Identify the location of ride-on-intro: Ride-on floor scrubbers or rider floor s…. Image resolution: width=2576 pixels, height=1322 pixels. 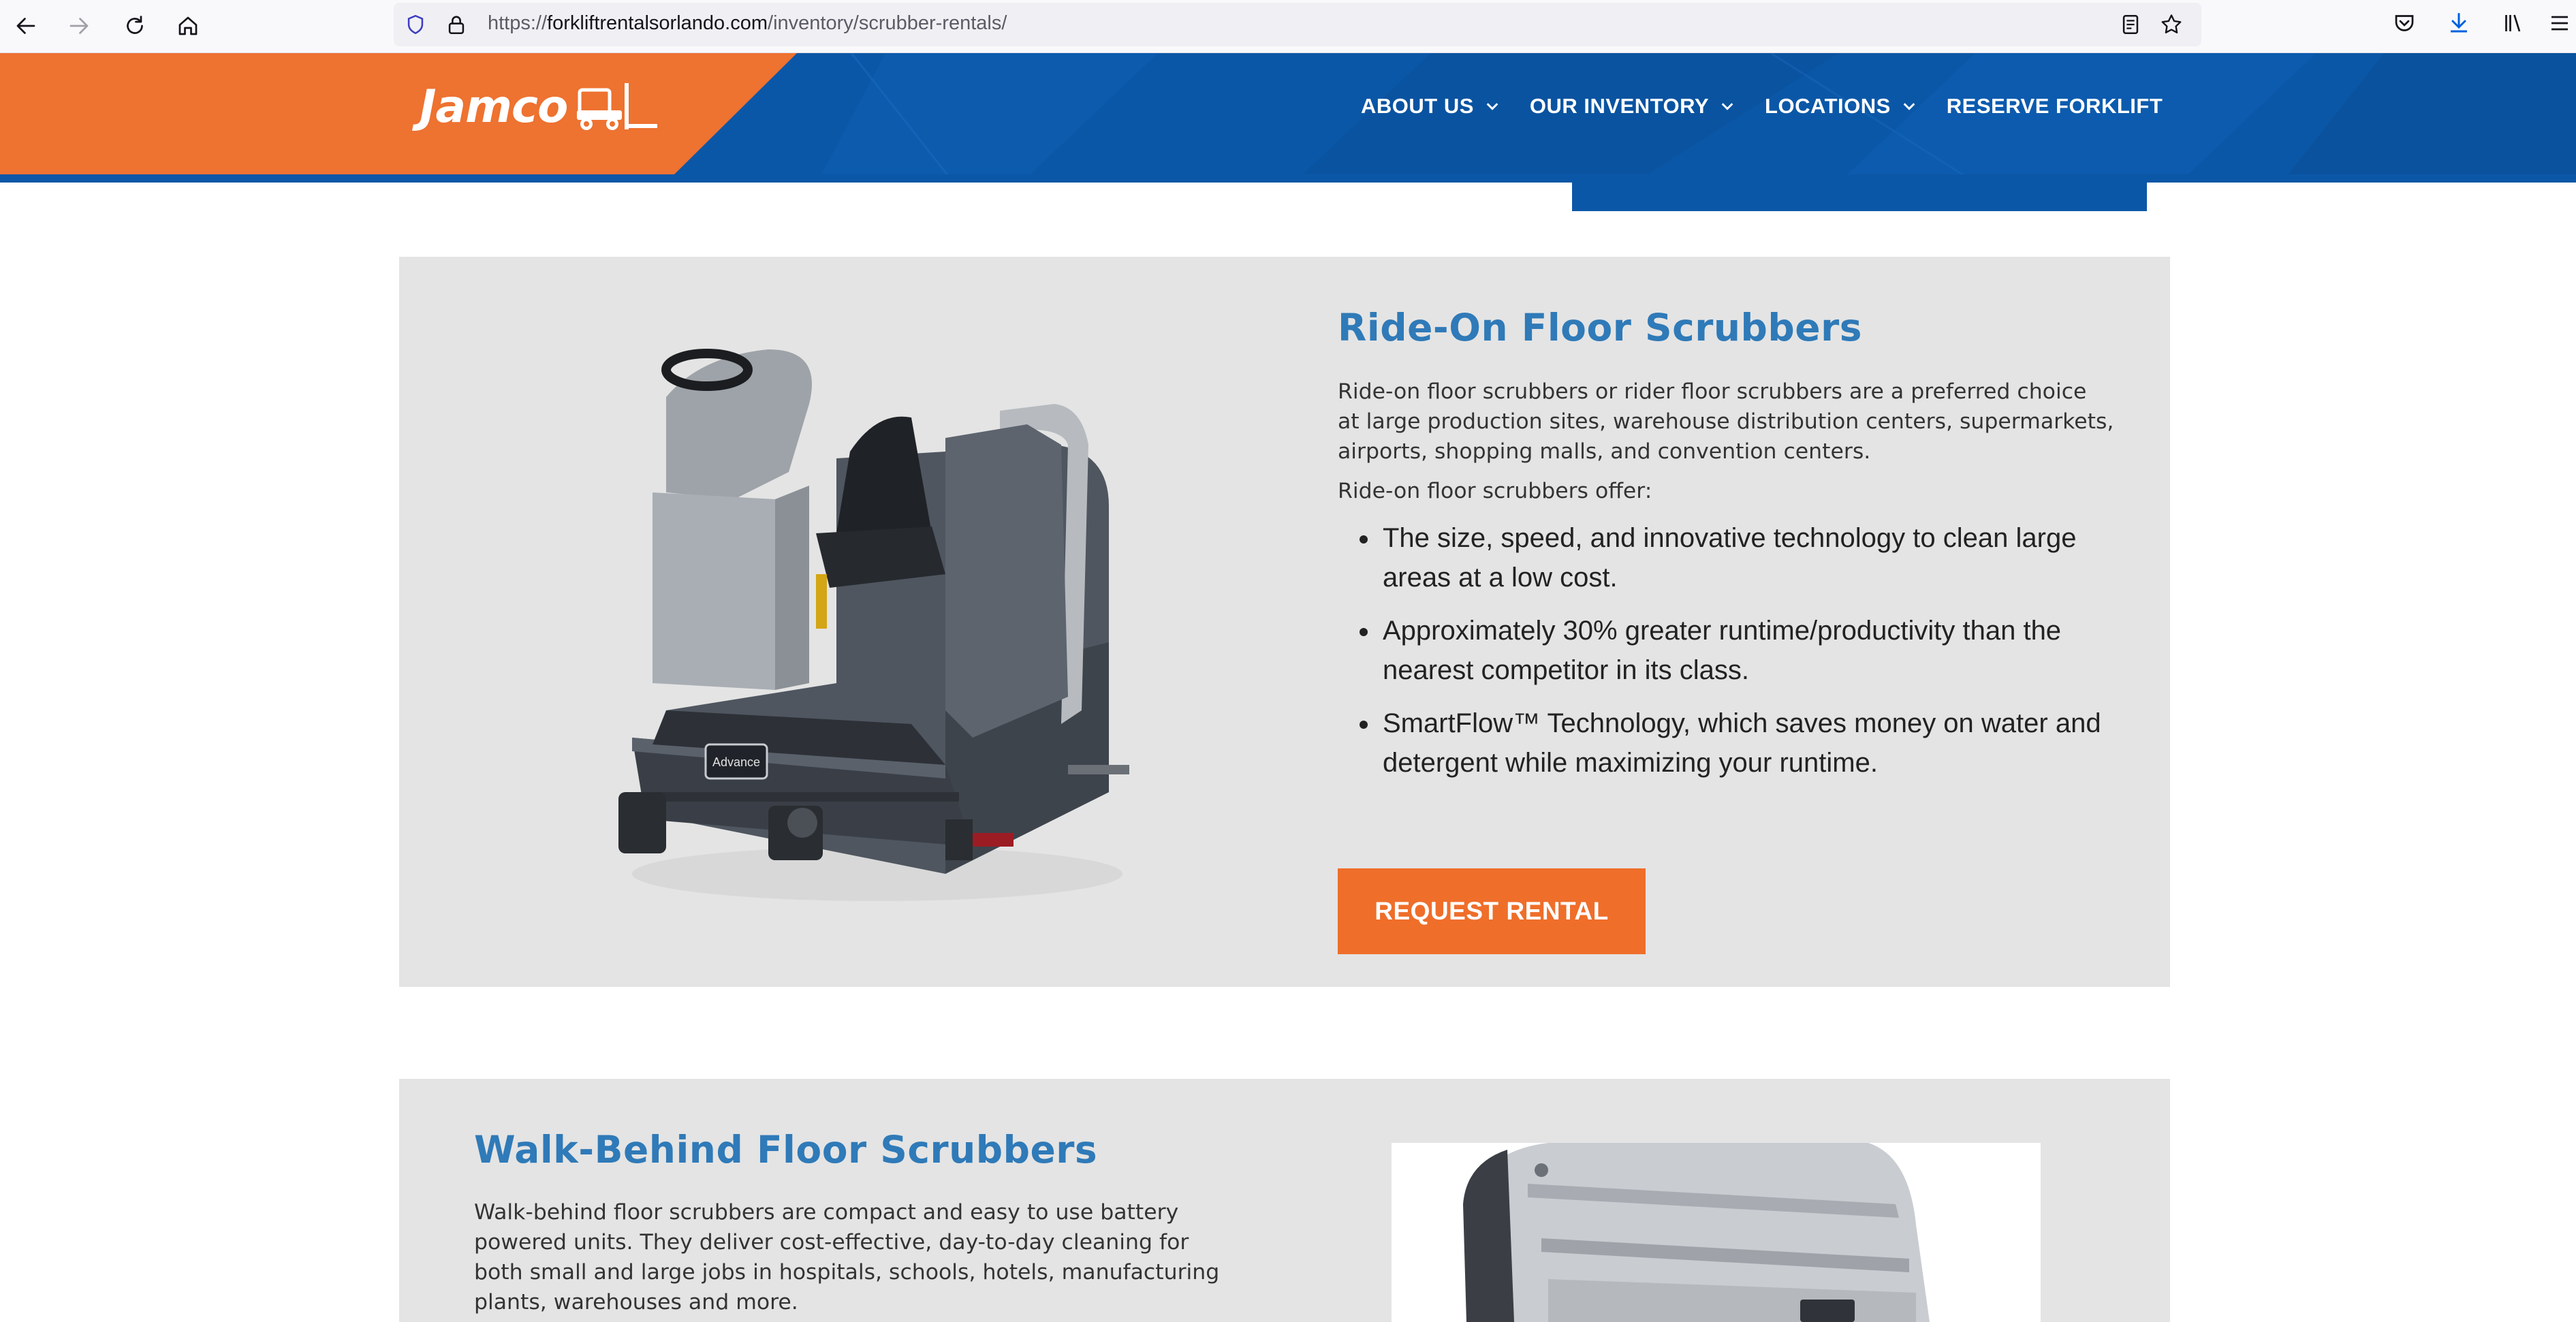
(1726, 421).